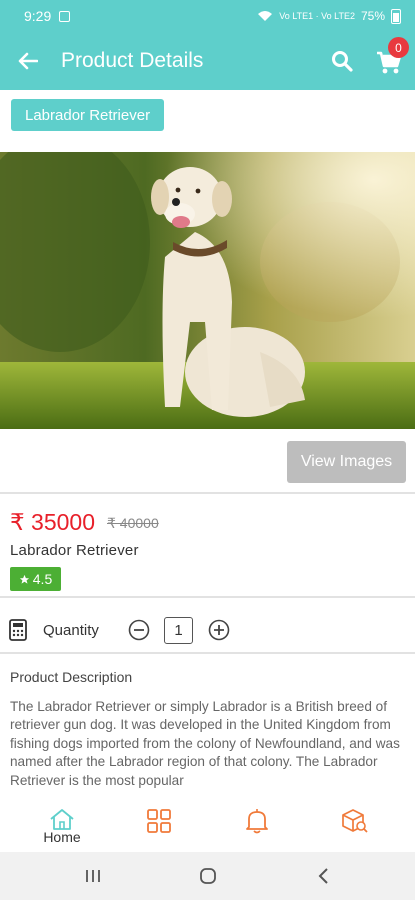  I want to click on home-circle-icon, so click(208, 876).